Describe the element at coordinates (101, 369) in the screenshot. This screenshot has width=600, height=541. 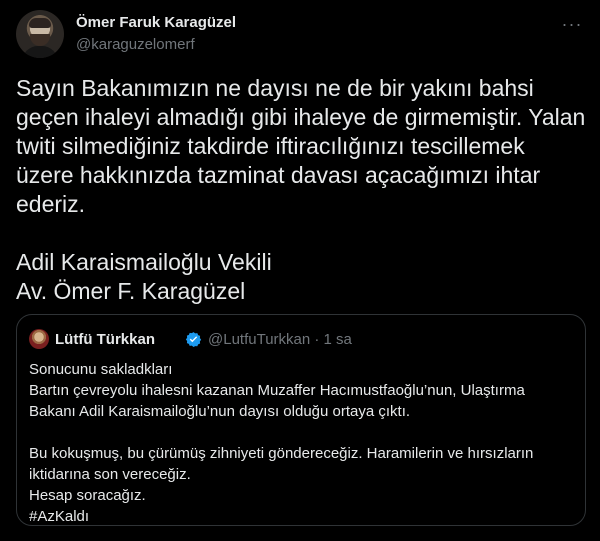
I see `quoted-line: Sonucunu sakladkları` at that location.